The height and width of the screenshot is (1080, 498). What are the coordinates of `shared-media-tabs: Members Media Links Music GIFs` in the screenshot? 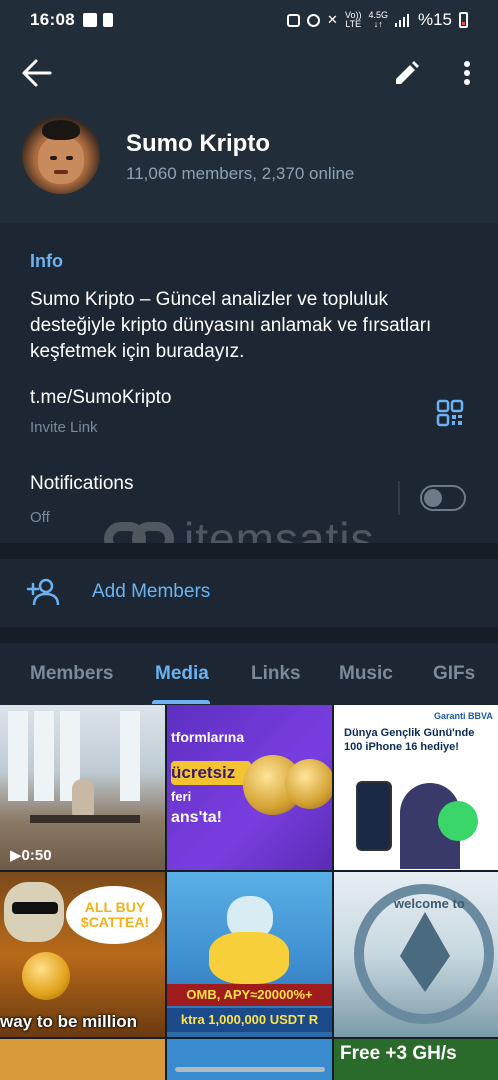 It's located at (249, 674).